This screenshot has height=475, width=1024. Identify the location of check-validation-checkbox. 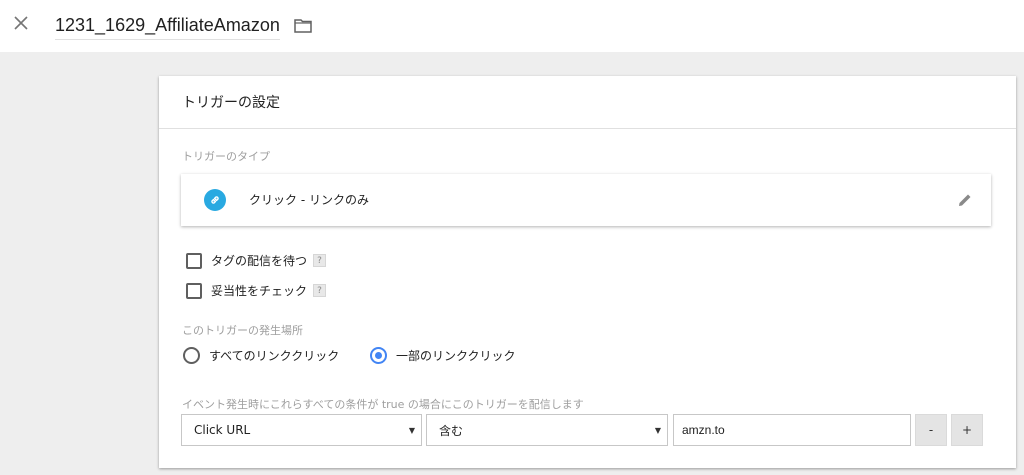
(194, 290).